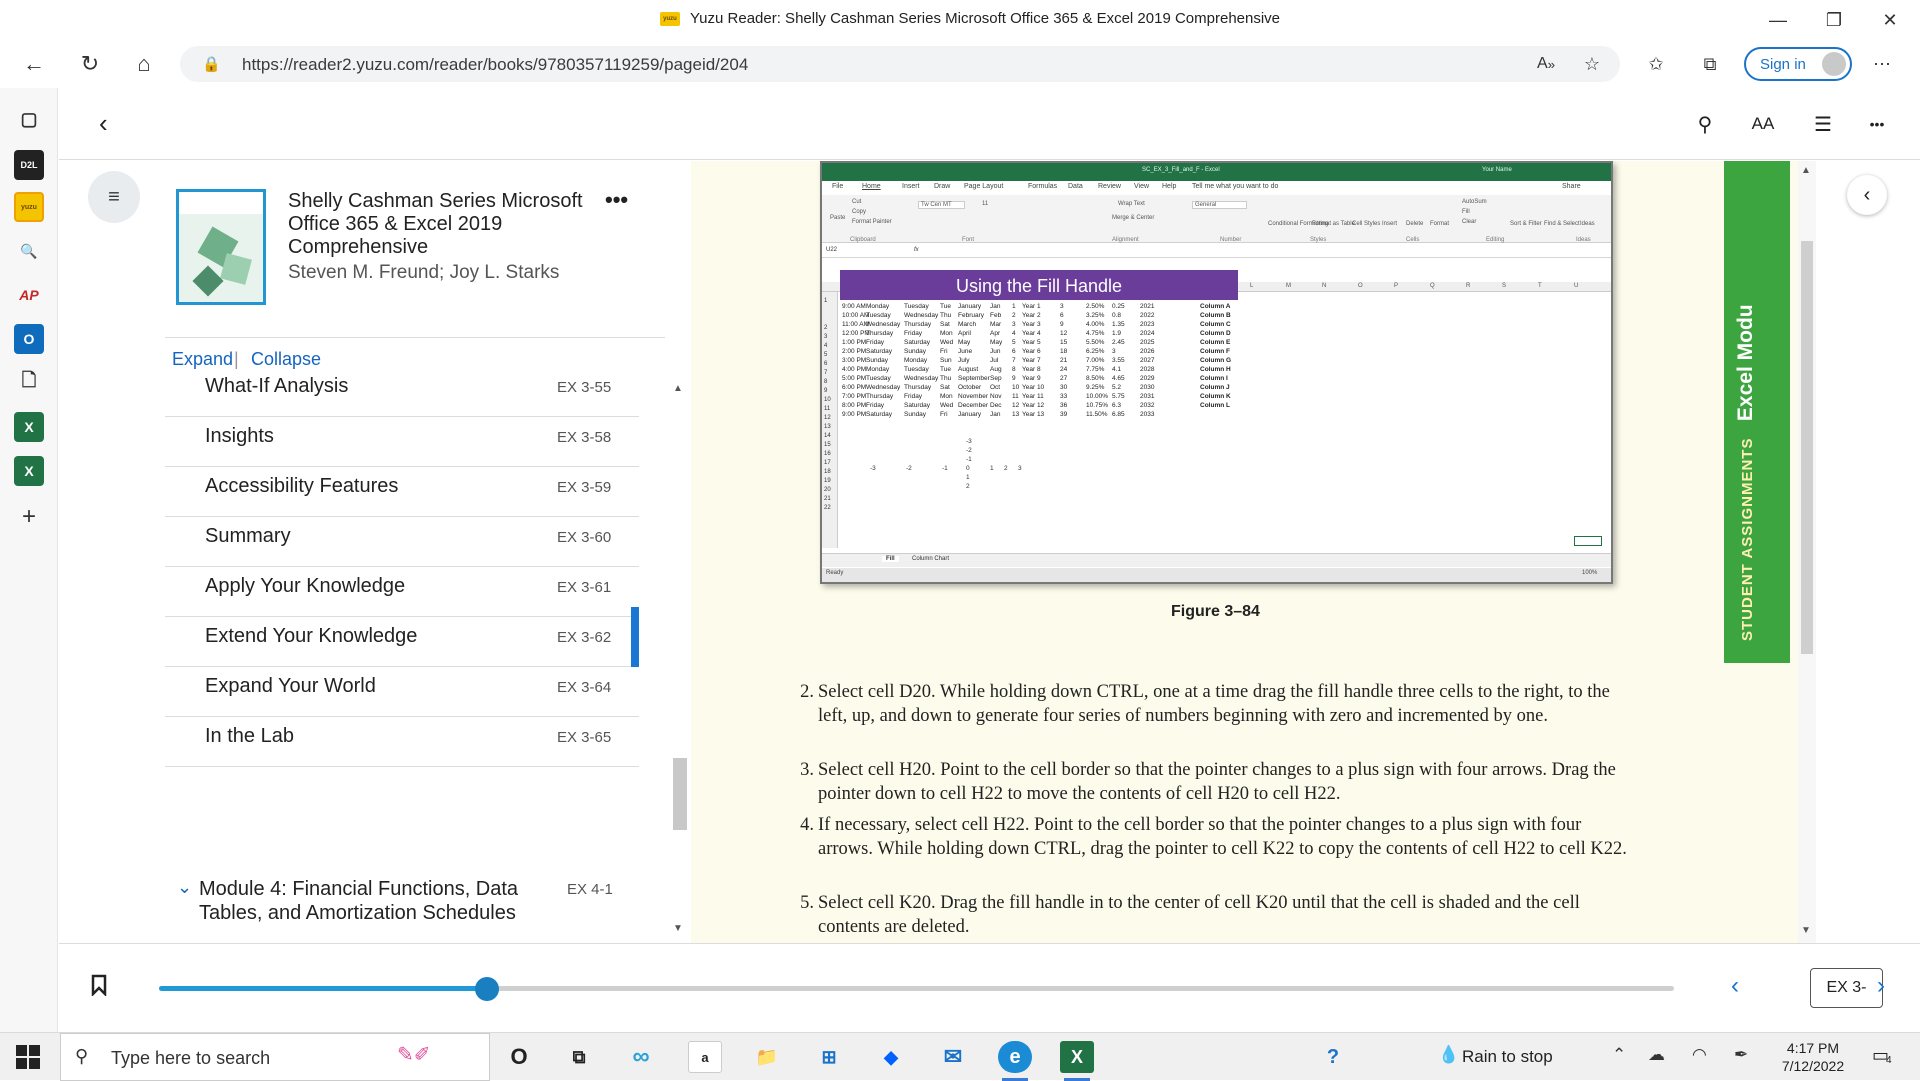 The width and height of the screenshot is (1920, 1081). Describe the element at coordinates (414, 1055) in the screenshot. I see `crayons-icon: ✎✐` at that location.